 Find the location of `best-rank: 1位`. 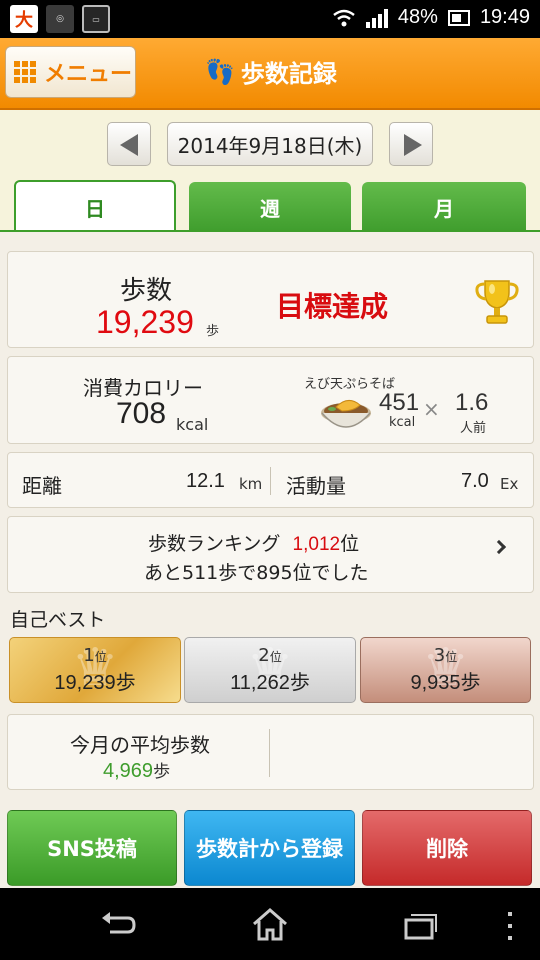

best-rank: 1位 is located at coordinates (95, 655).